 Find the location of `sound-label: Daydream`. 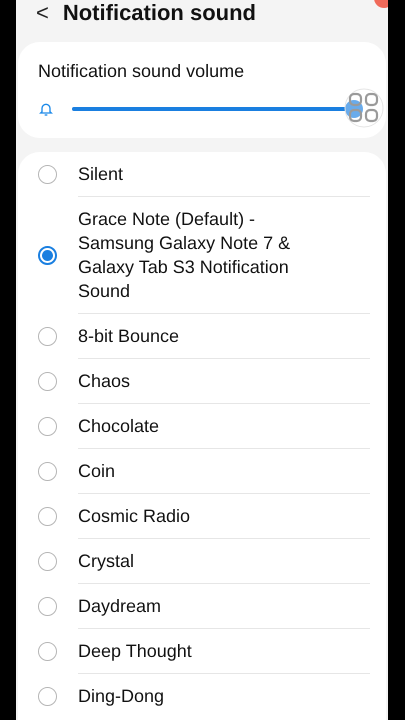

sound-label: Daydream is located at coordinates (120, 606).